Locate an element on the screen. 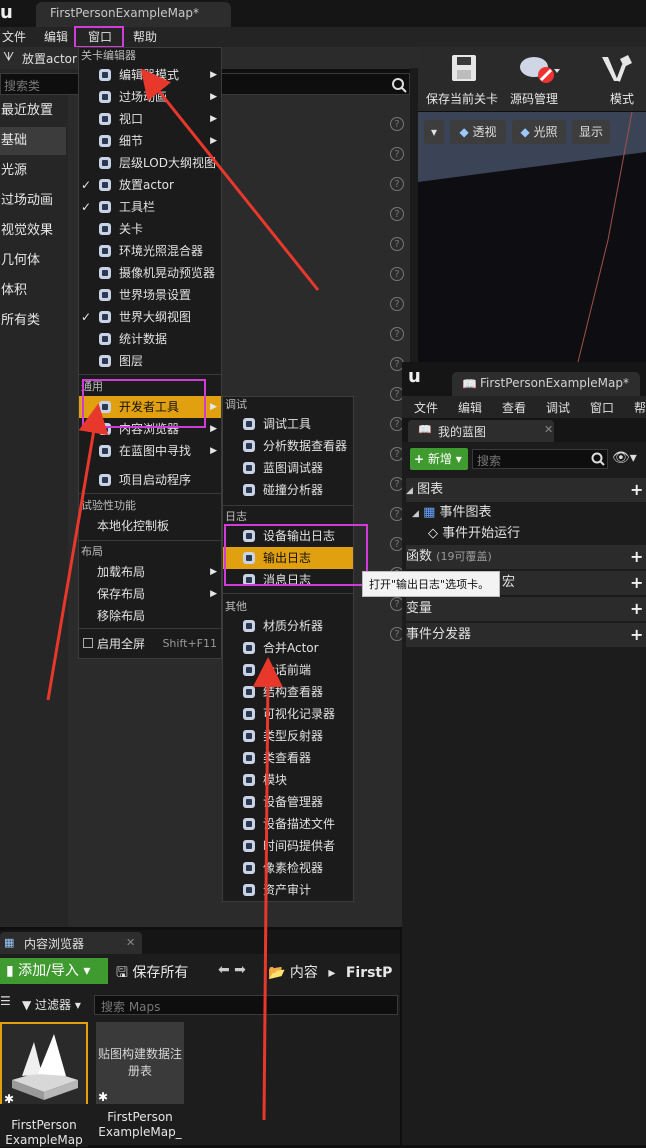 Image resolution: width=646 pixels, height=1148 pixels. menu-edit: 编辑 is located at coordinates (56, 37).